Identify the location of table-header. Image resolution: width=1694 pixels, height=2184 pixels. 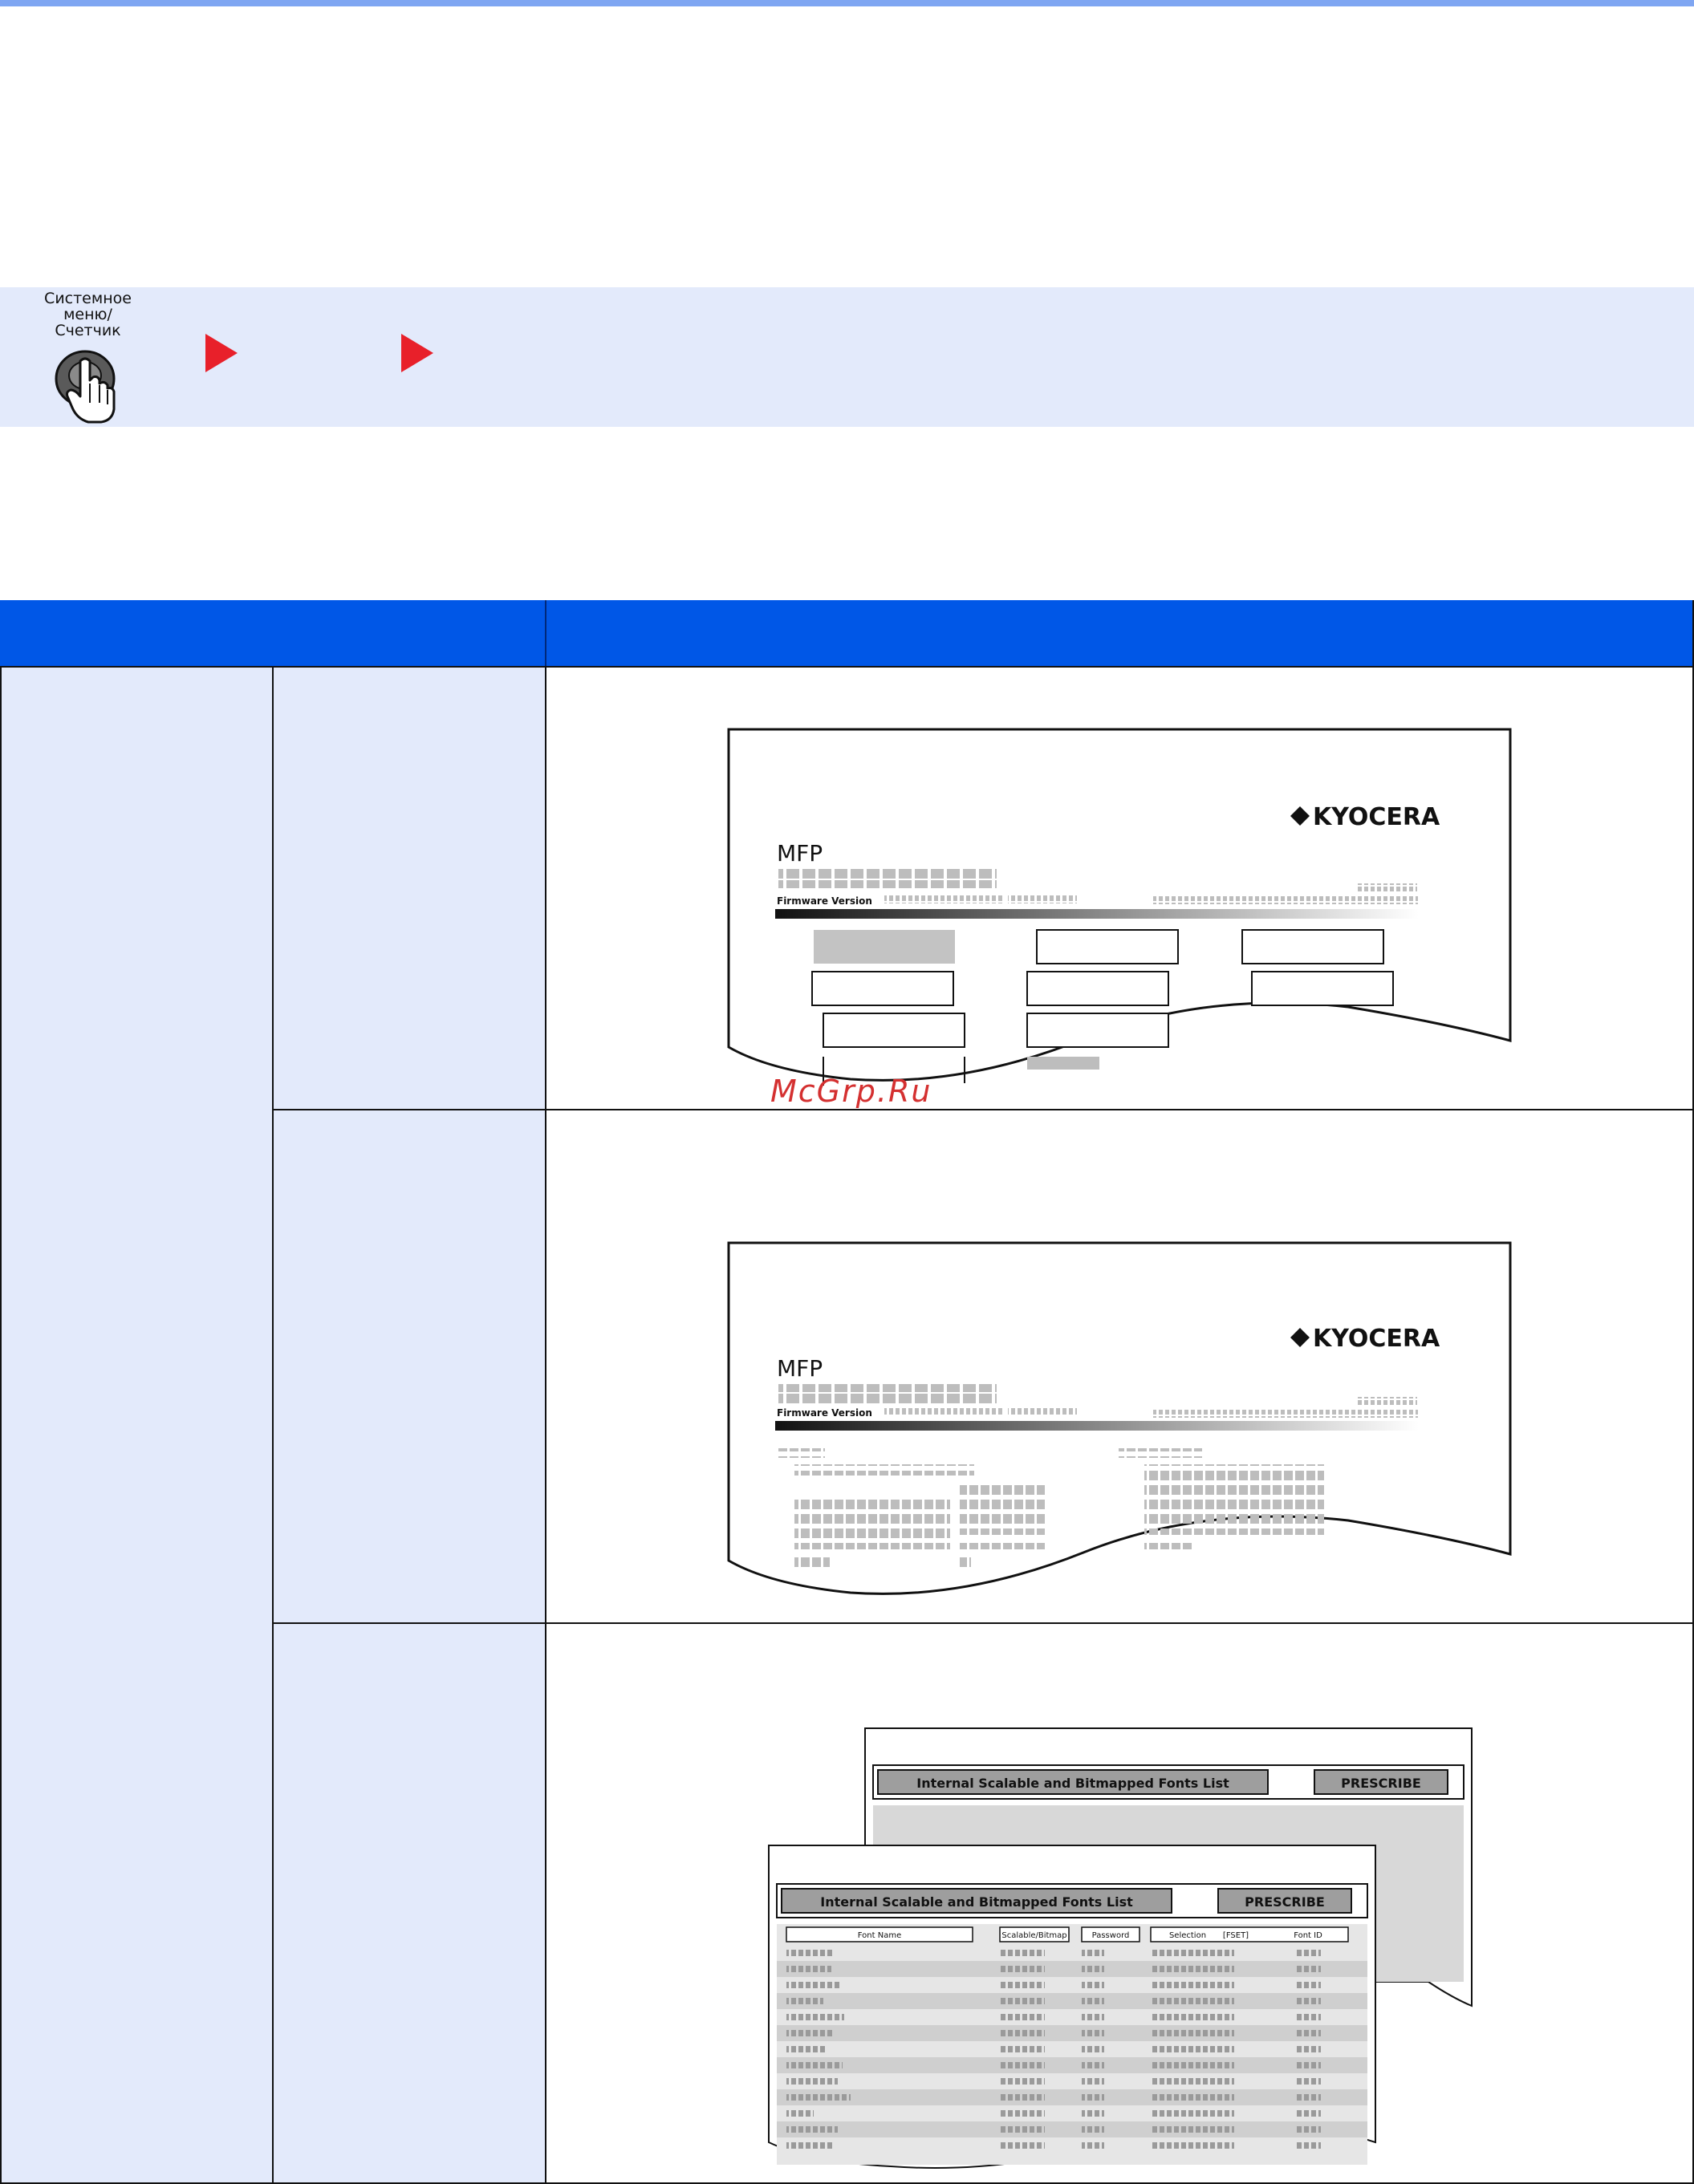
(847, 633).